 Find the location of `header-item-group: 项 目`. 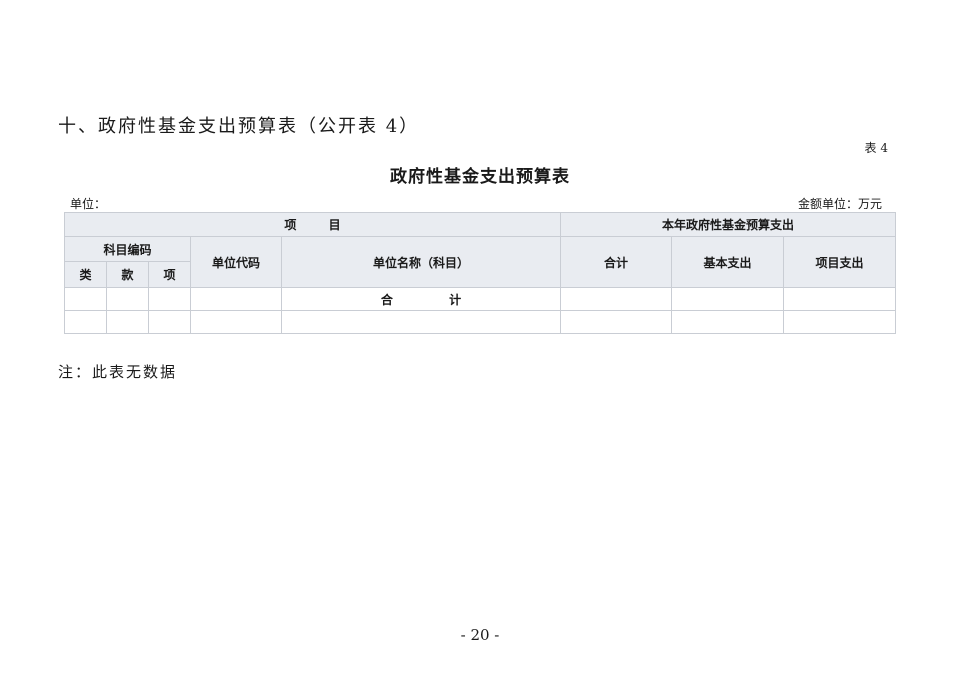

header-item-group: 项 目 is located at coordinates (312, 224).